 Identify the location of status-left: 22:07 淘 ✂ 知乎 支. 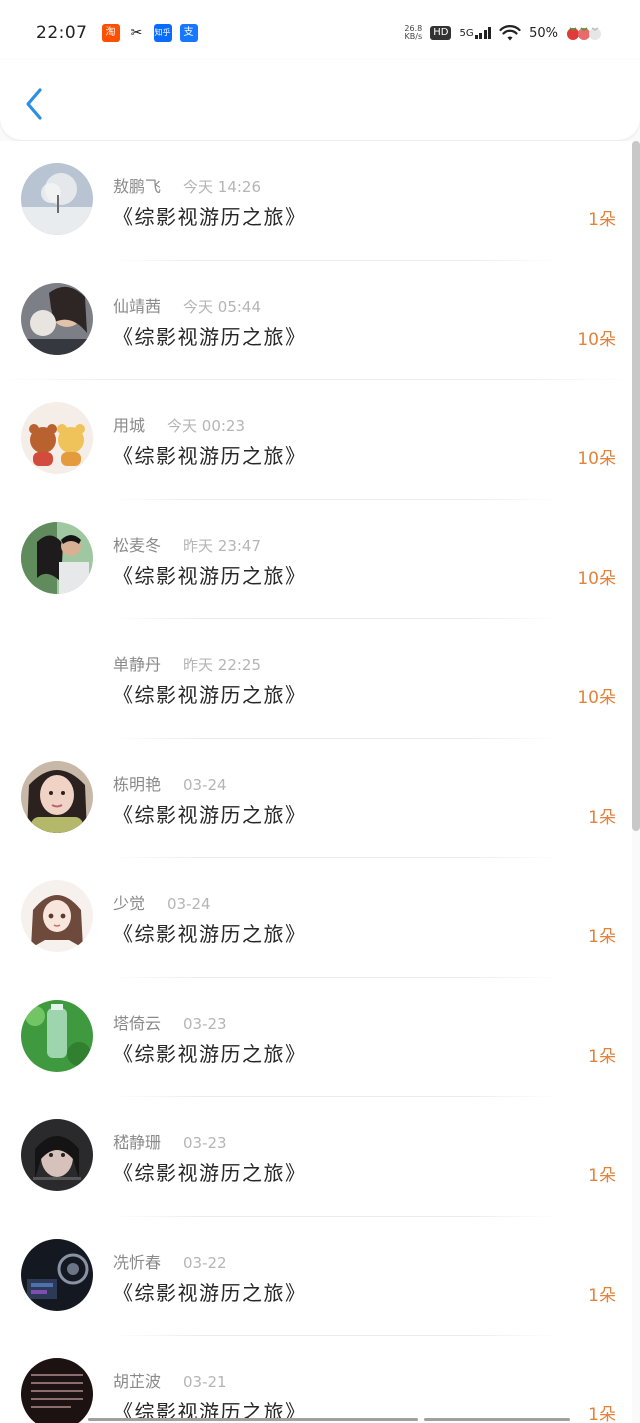
(117, 33).